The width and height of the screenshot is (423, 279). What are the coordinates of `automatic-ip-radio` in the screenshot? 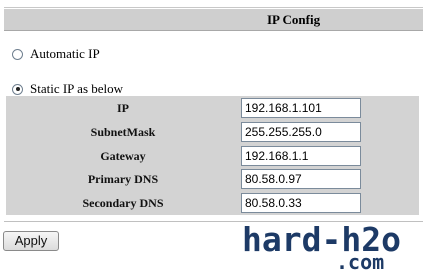 It's located at (17, 54).